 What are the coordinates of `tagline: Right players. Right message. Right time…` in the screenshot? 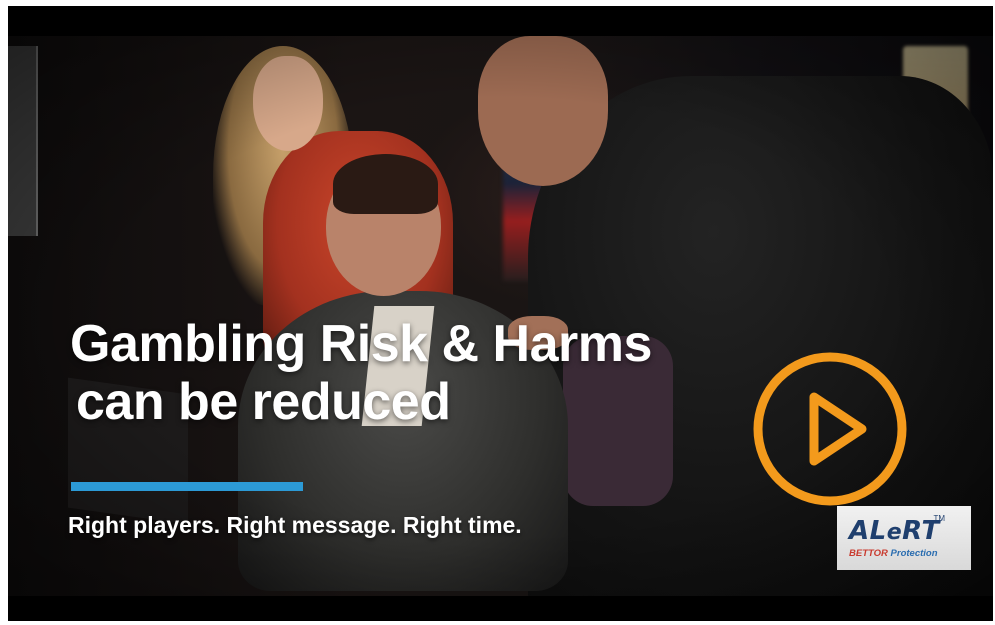 It's located at (295, 525).